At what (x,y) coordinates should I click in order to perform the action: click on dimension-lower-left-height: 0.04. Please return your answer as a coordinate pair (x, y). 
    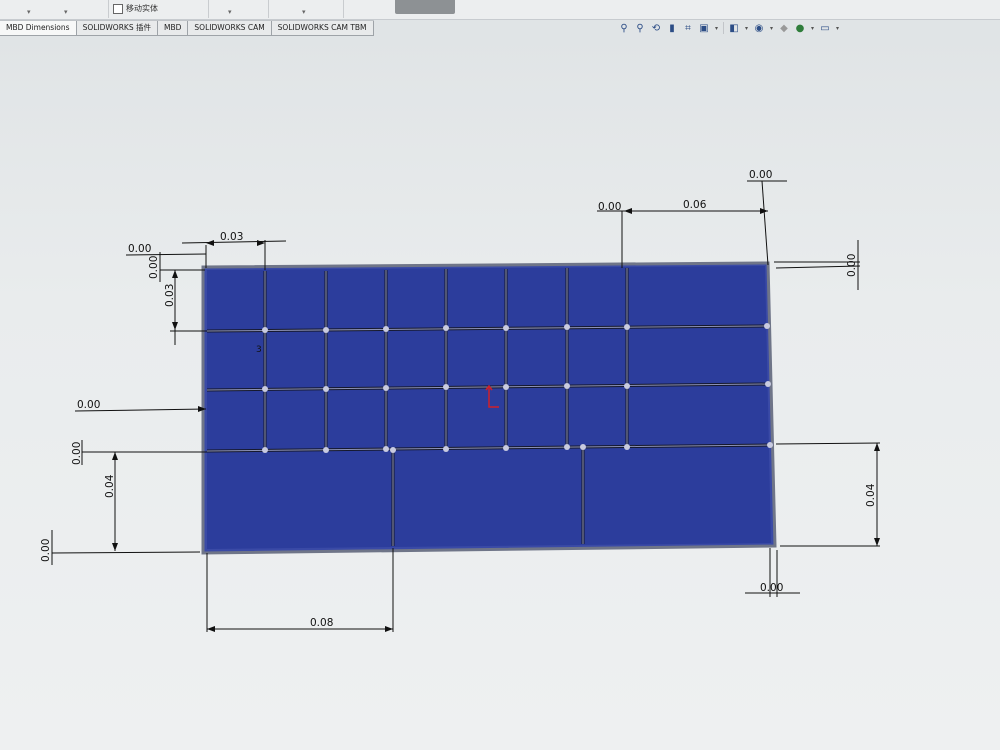
    Looking at the image, I should click on (110, 486).